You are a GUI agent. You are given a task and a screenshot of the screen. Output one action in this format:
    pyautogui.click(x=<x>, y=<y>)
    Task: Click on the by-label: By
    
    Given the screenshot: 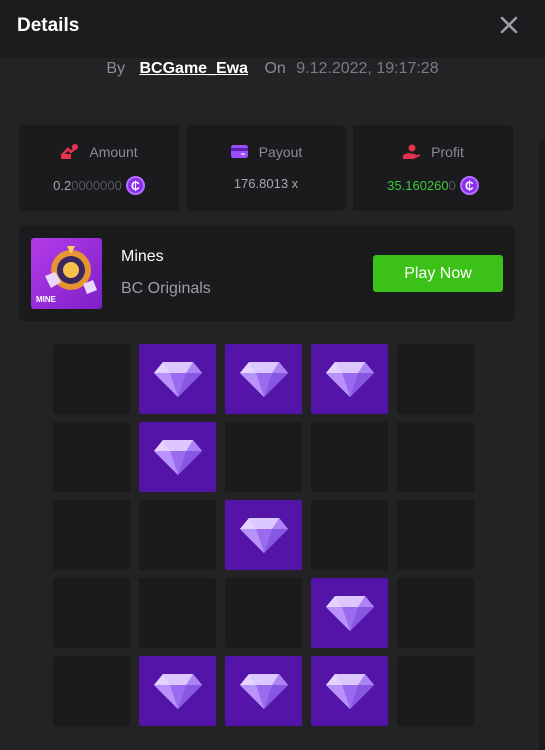 What is the action you would take?
    pyautogui.click(x=116, y=68)
    